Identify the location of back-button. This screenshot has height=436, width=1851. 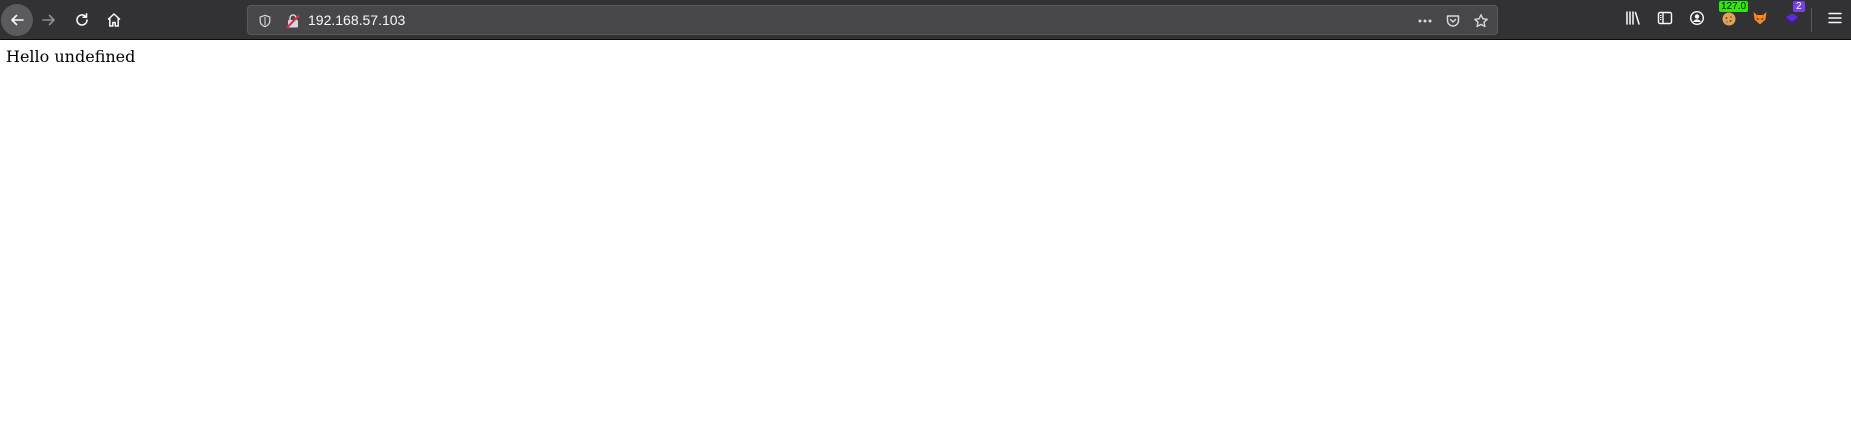
(17, 20).